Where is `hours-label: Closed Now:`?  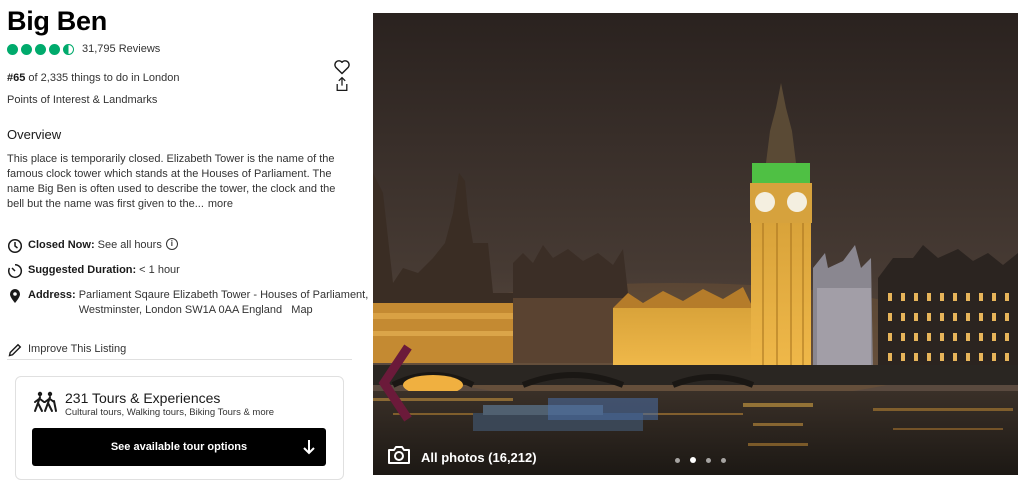 hours-label: Closed Now: is located at coordinates (61, 245).